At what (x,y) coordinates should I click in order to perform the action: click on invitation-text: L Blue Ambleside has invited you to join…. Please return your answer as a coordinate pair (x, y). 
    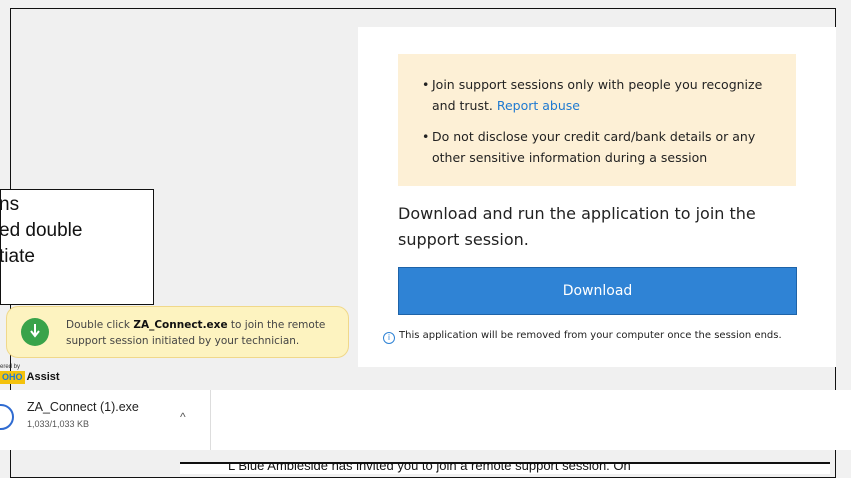
    Looking at the image, I should click on (429, 467).